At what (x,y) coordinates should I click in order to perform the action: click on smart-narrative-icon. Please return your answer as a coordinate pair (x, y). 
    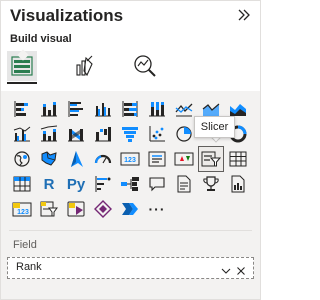
    Looking at the image, I should click on (184, 184).